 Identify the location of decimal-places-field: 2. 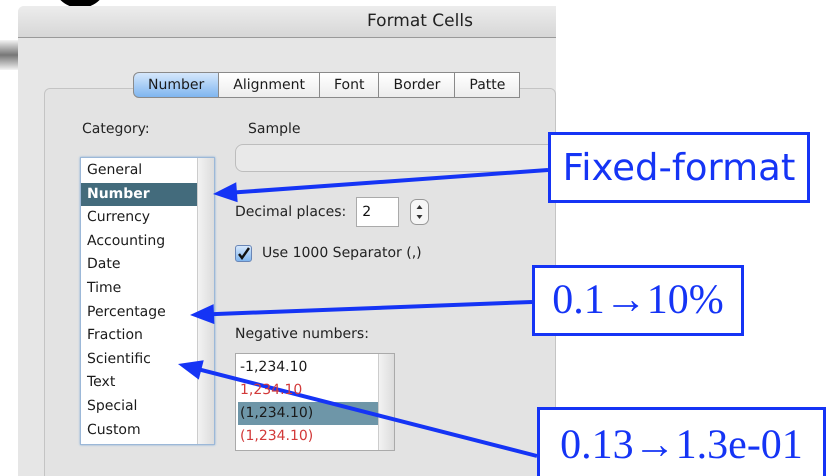
(378, 212).